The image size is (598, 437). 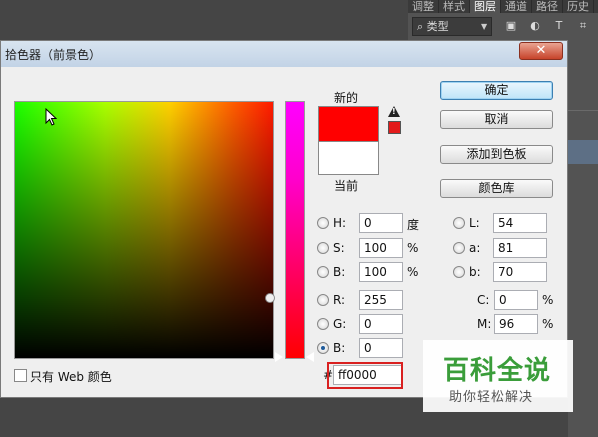 I want to click on lab-b-radio, so click(x=459, y=272).